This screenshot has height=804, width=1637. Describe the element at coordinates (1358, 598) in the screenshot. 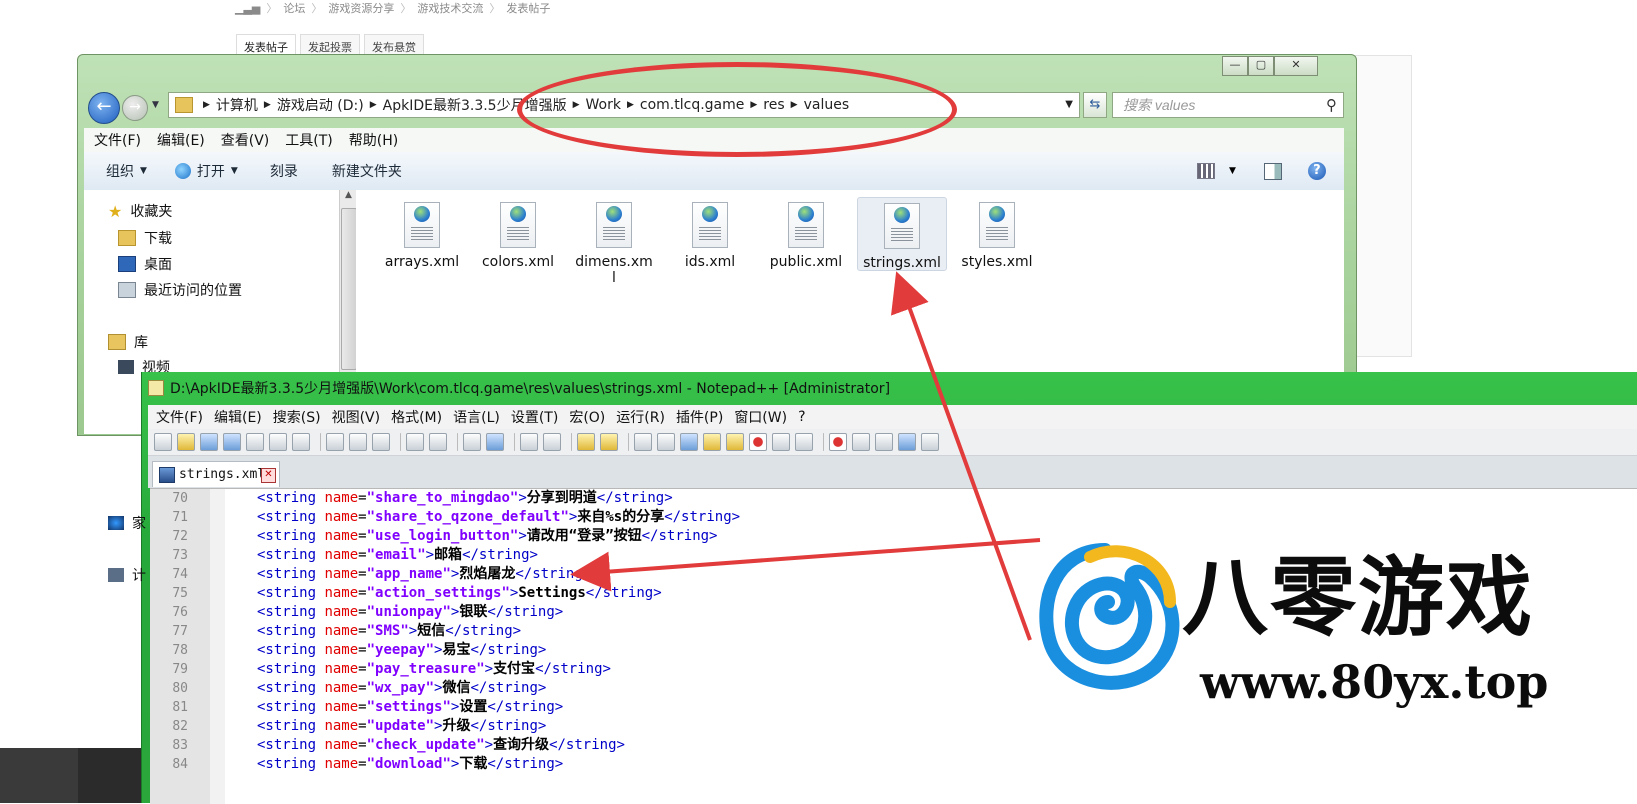

I see `watermark-brand: 八零游戏` at that location.